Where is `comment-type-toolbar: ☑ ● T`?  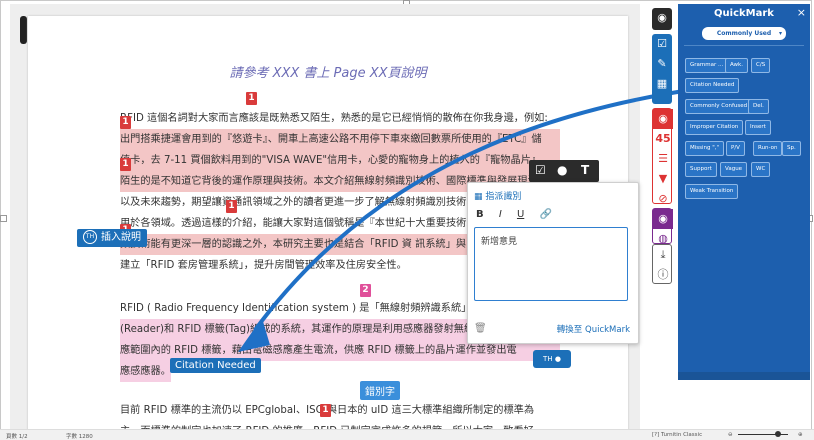 comment-type-toolbar: ☑ ● T is located at coordinates (564, 171).